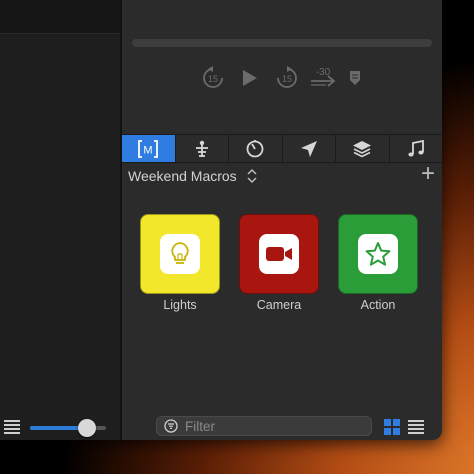 The height and width of the screenshot is (474, 474). I want to click on macro-item-lights: Lights, so click(180, 263).